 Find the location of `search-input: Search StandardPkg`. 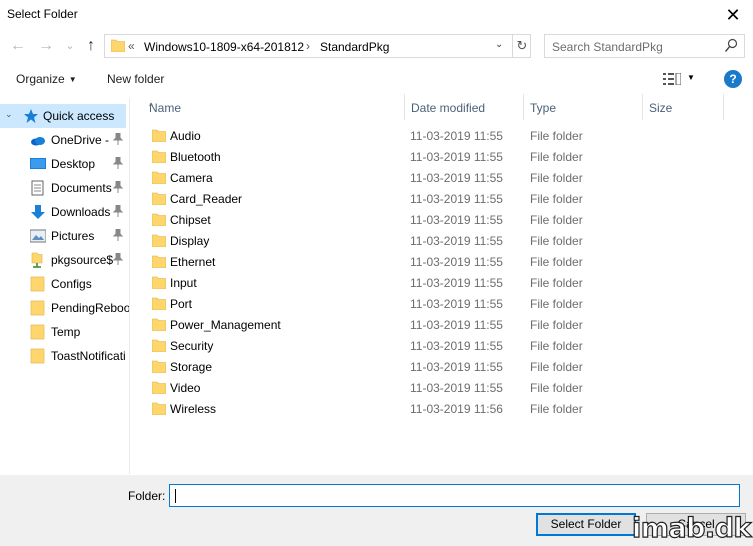

search-input: Search StandardPkg is located at coordinates (607, 47).